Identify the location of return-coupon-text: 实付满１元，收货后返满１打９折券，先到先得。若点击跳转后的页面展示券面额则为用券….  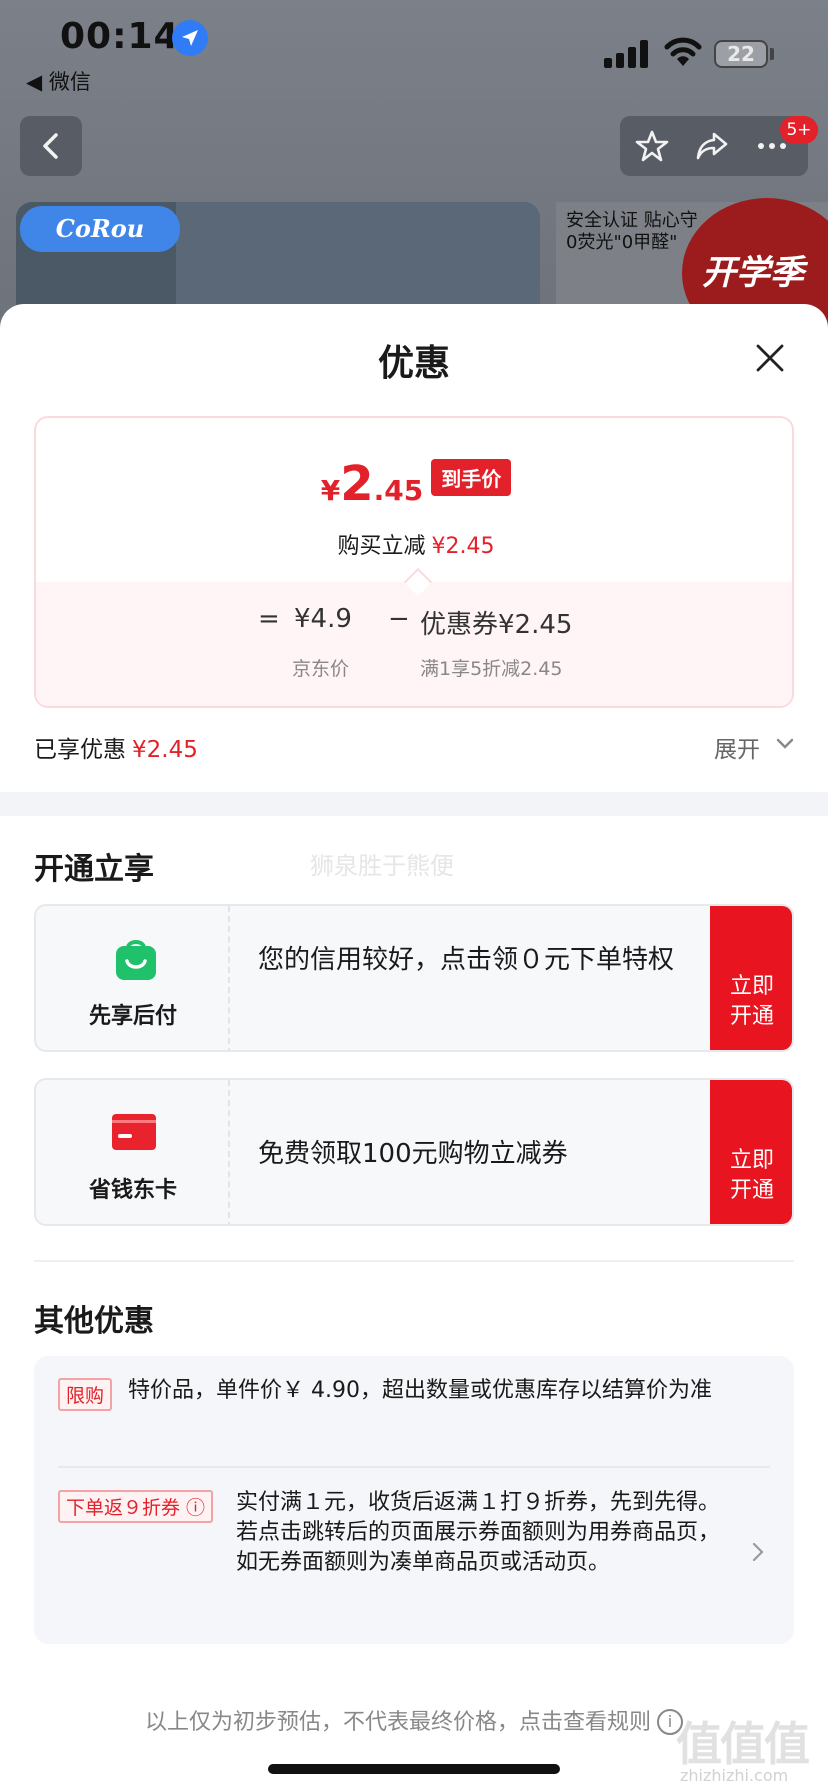
(478, 1532).